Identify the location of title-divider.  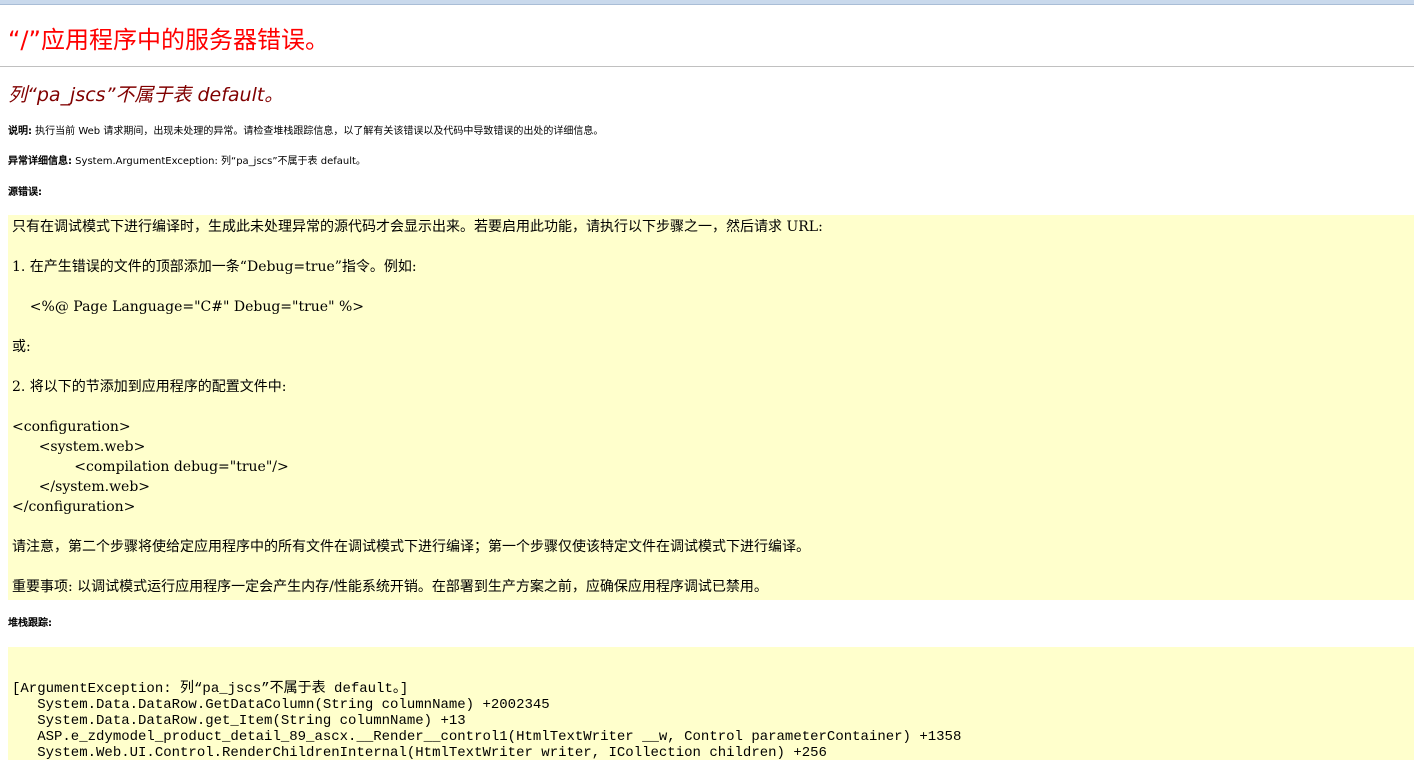
(707, 66).